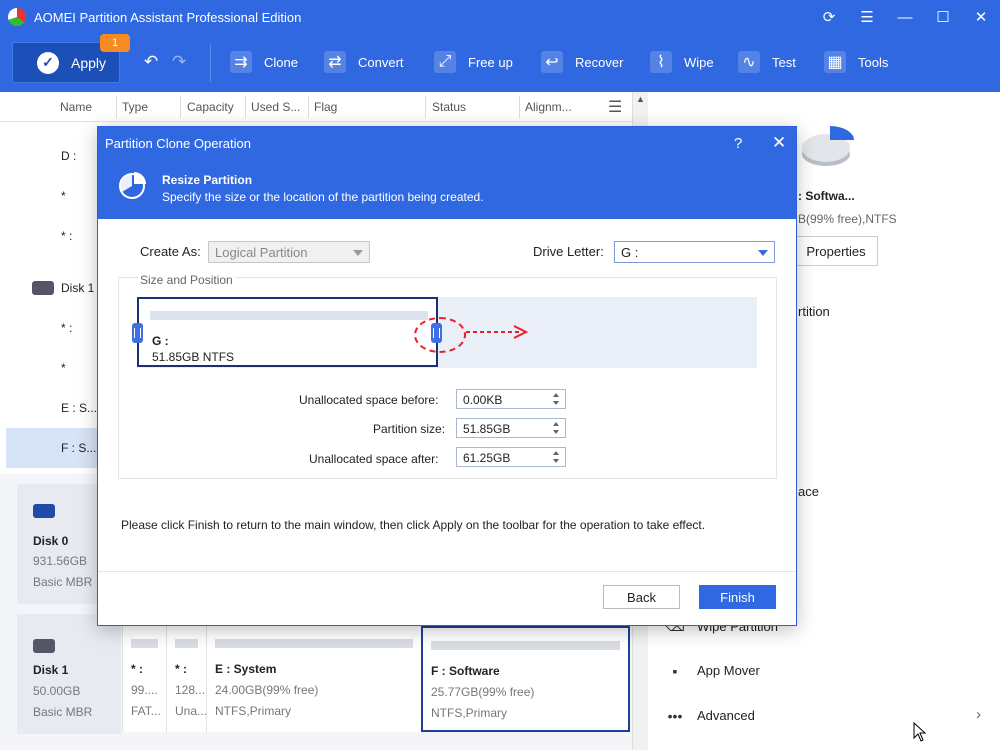 This screenshot has width=1000, height=750. Describe the element at coordinates (582, 62) in the screenshot. I see `recover-button: ↩ Recover` at that location.